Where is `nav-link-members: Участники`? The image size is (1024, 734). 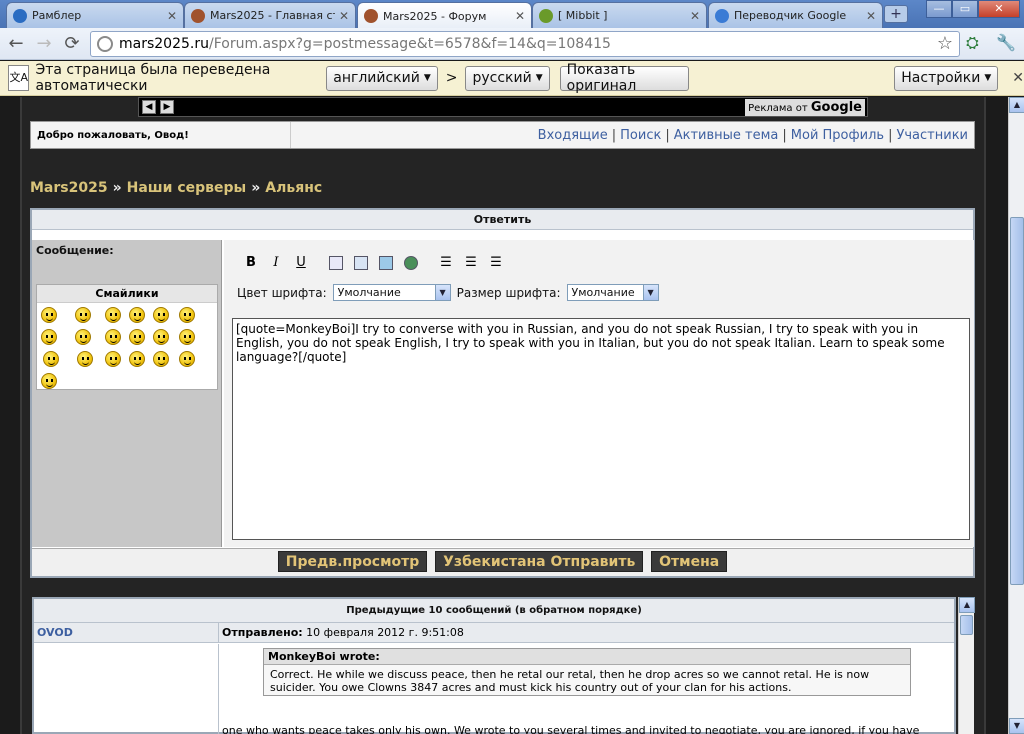 nav-link-members: Участники is located at coordinates (932, 135).